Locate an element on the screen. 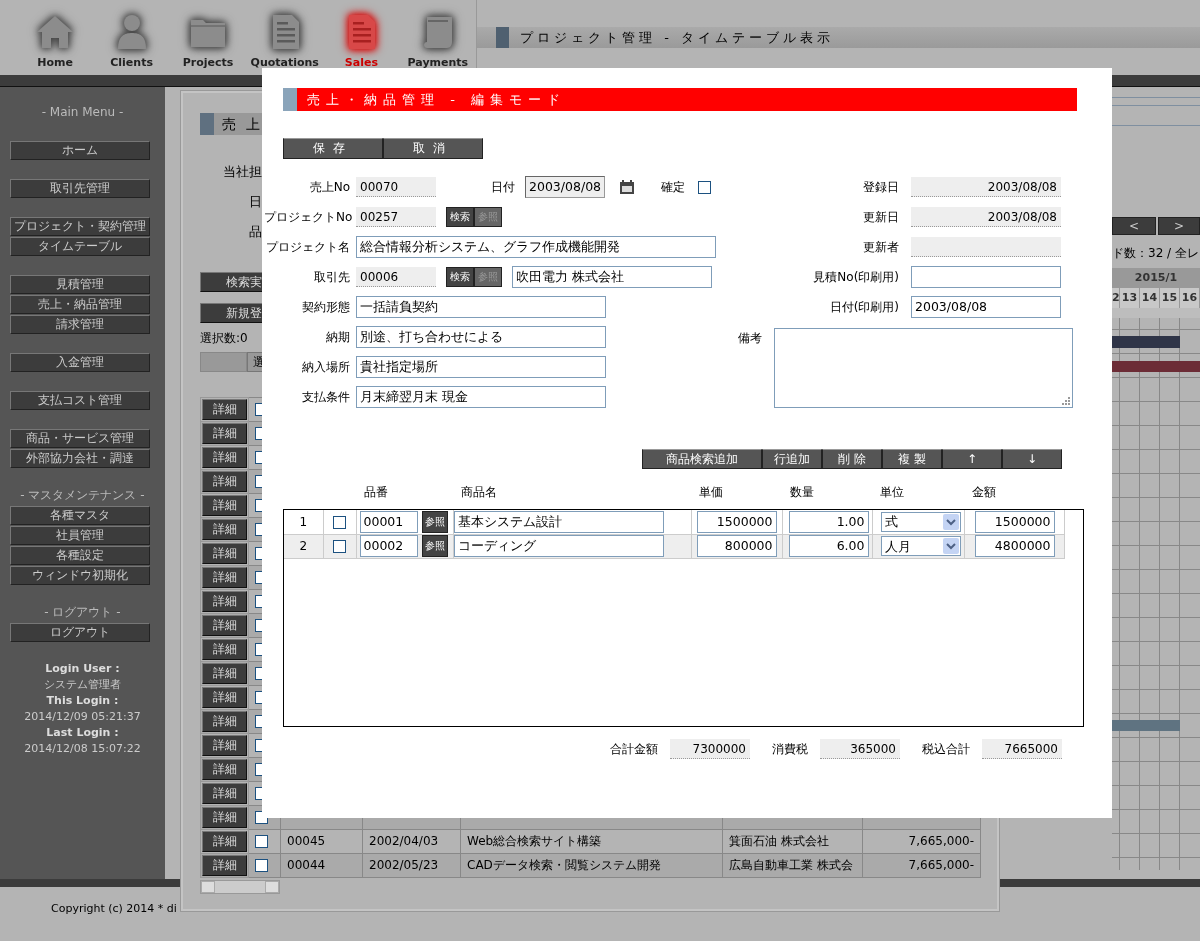 Image resolution: width=1200 pixels, height=941 pixels. menu-button: プロジェクト・契約管理 is located at coordinates (80, 226).